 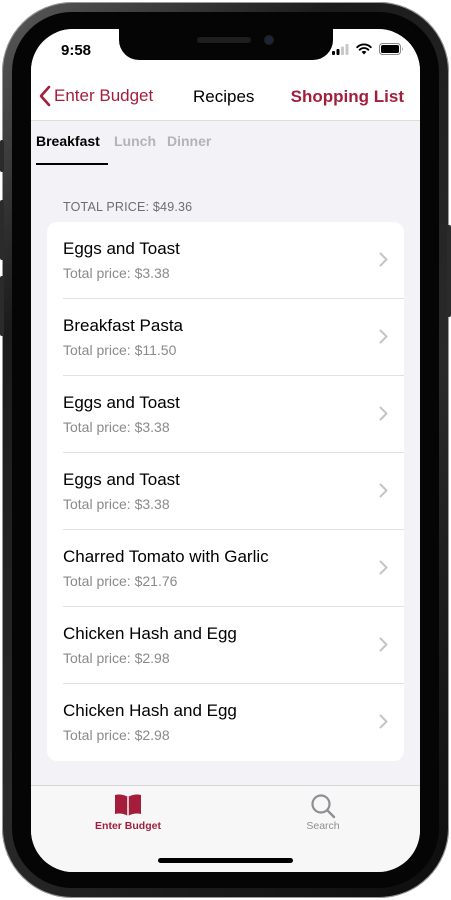 What do you see at coordinates (189, 141) in the screenshot?
I see `tab-dinner: Dinner` at bounding box center [189, 141].